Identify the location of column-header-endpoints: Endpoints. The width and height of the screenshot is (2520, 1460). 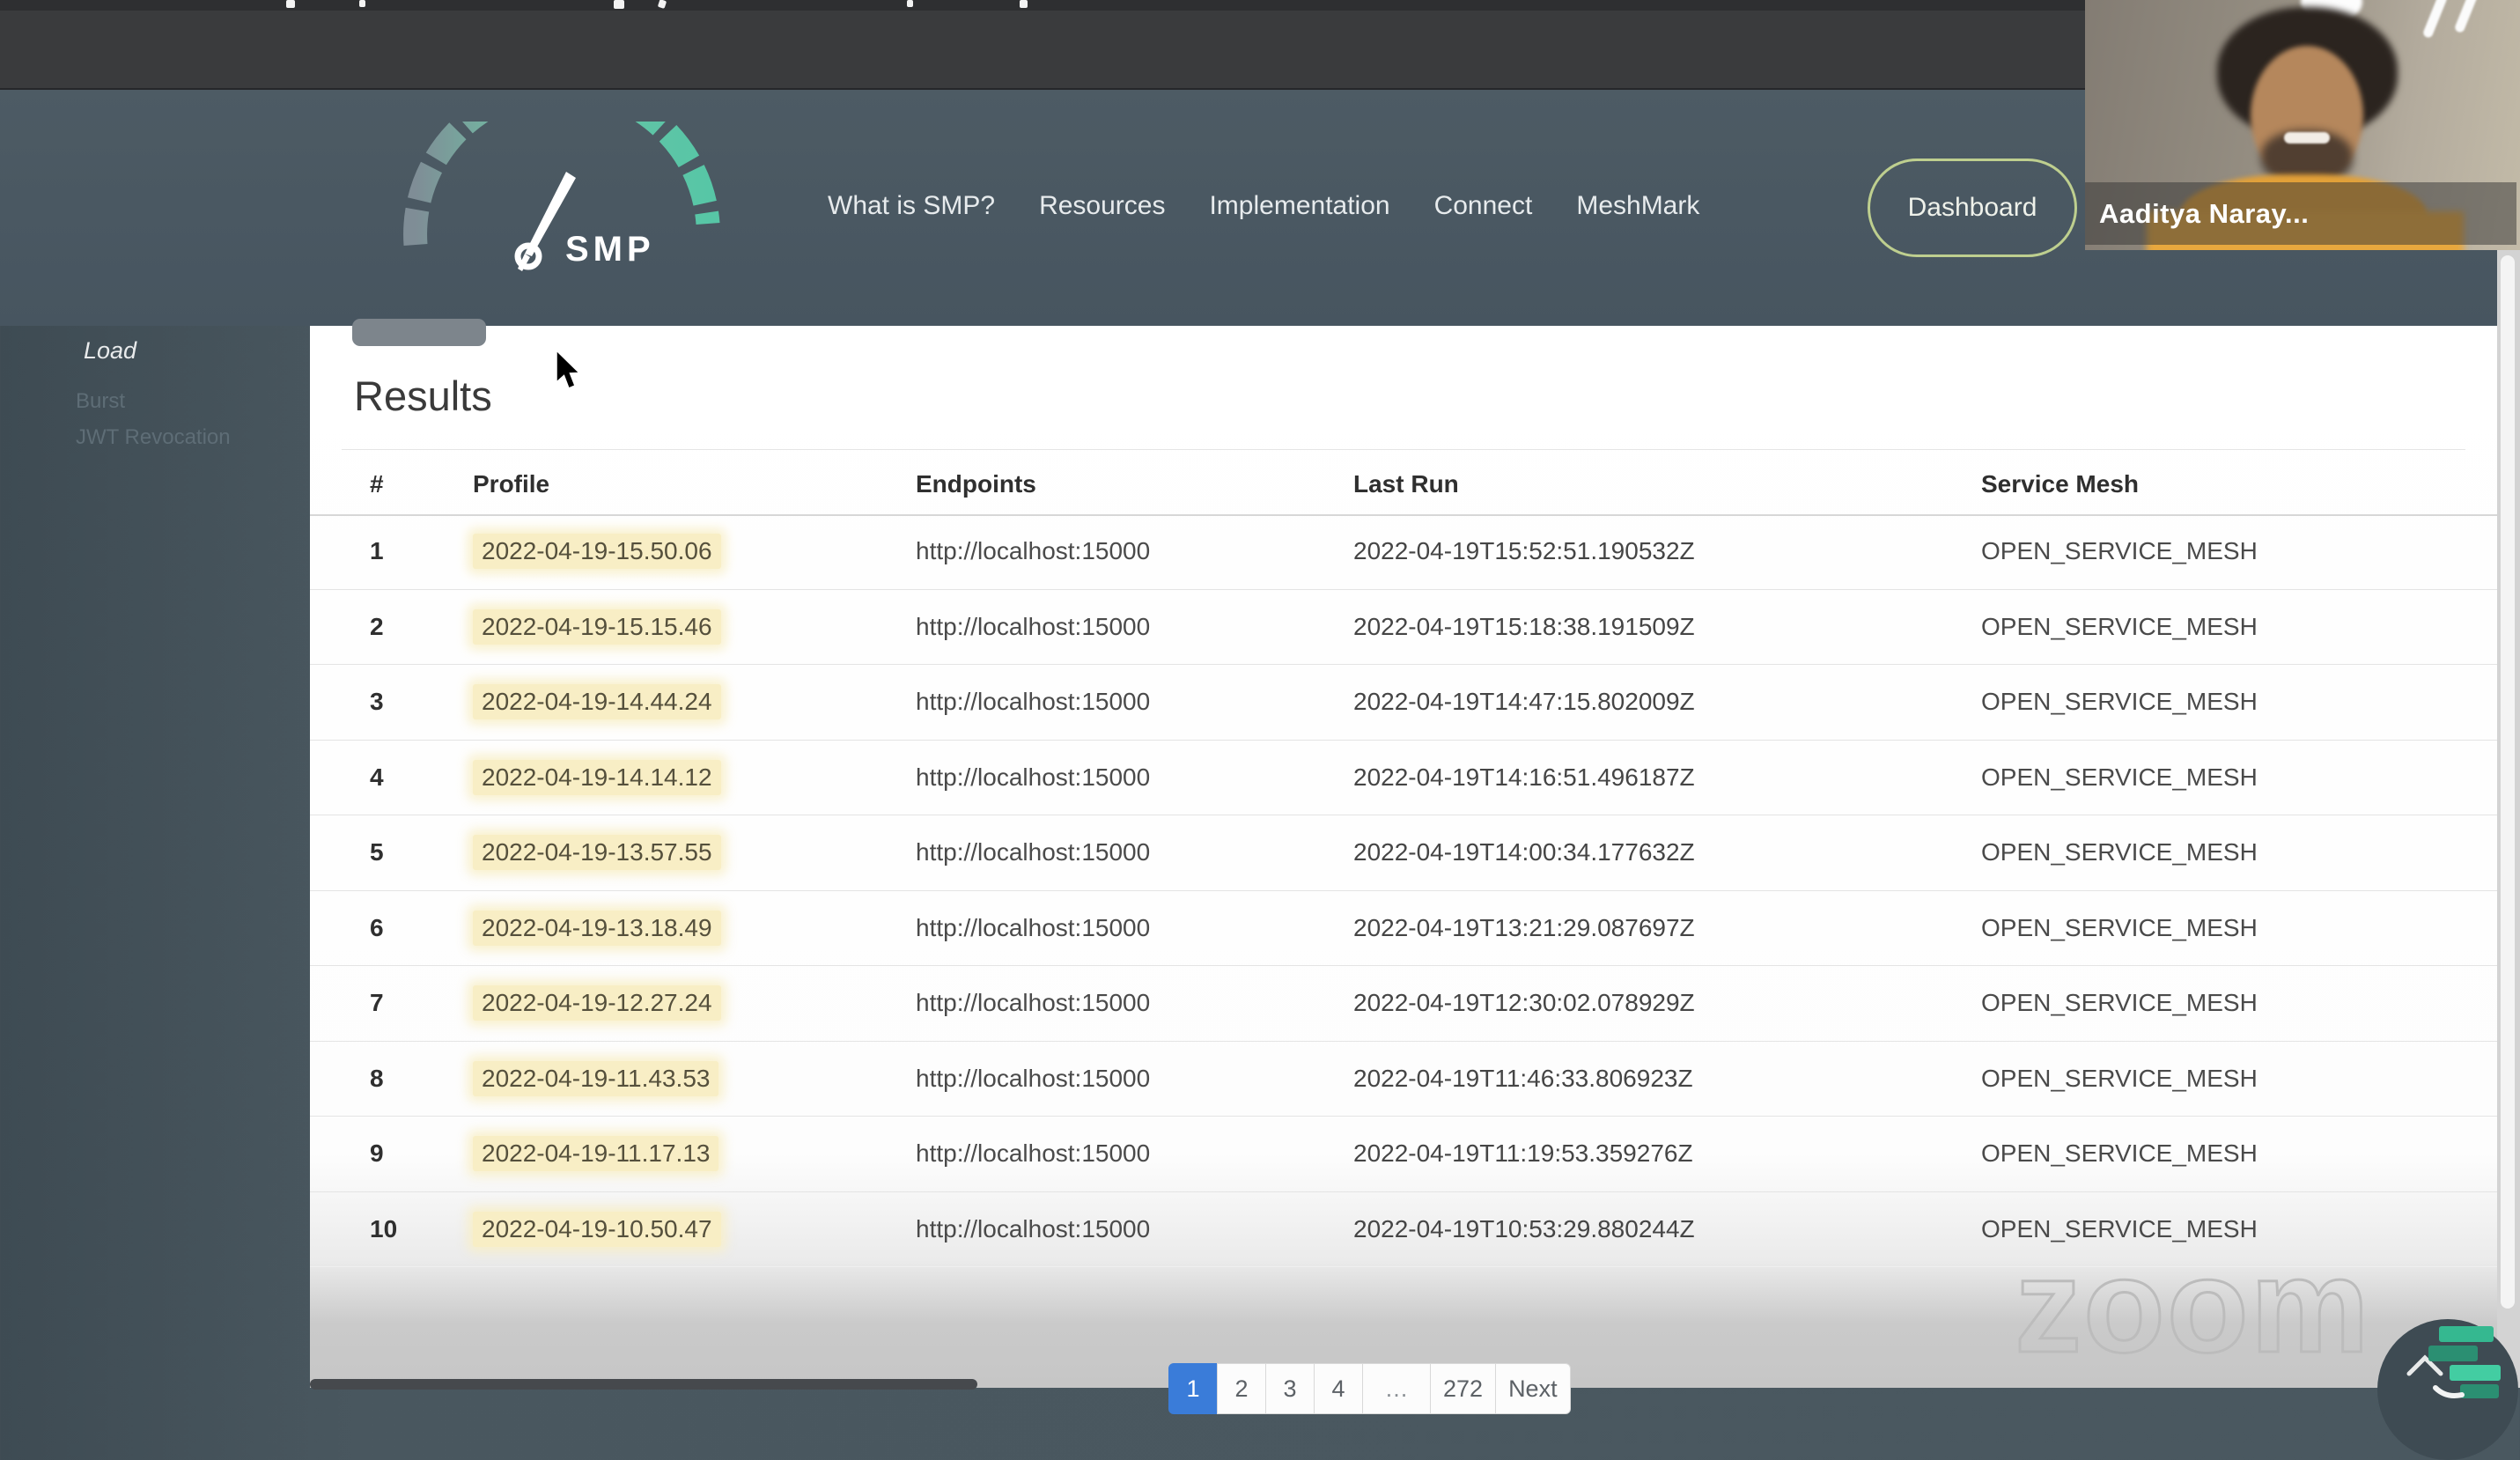
(976, 484).